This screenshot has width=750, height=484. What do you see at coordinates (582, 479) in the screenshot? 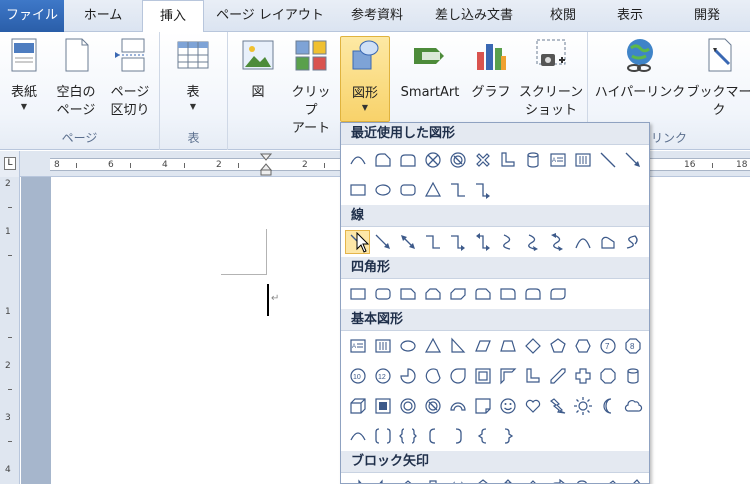
I see `u-turn-shape-icon` at bounding box center [582, 479].